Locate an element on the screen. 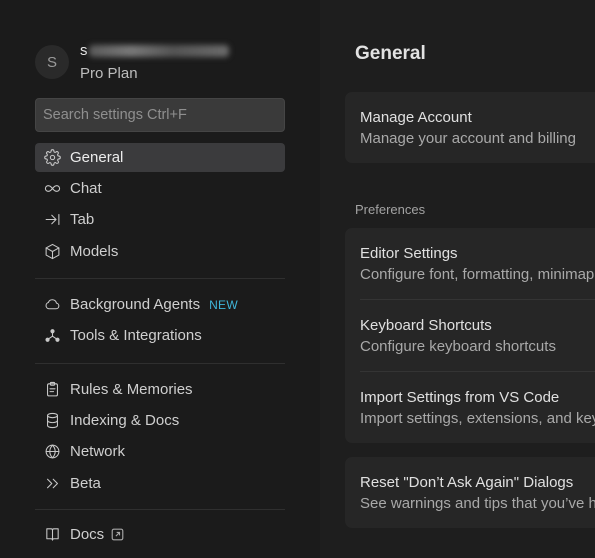  row-description: Configure font, formatting, minimap is located at coordinates (477, 274).